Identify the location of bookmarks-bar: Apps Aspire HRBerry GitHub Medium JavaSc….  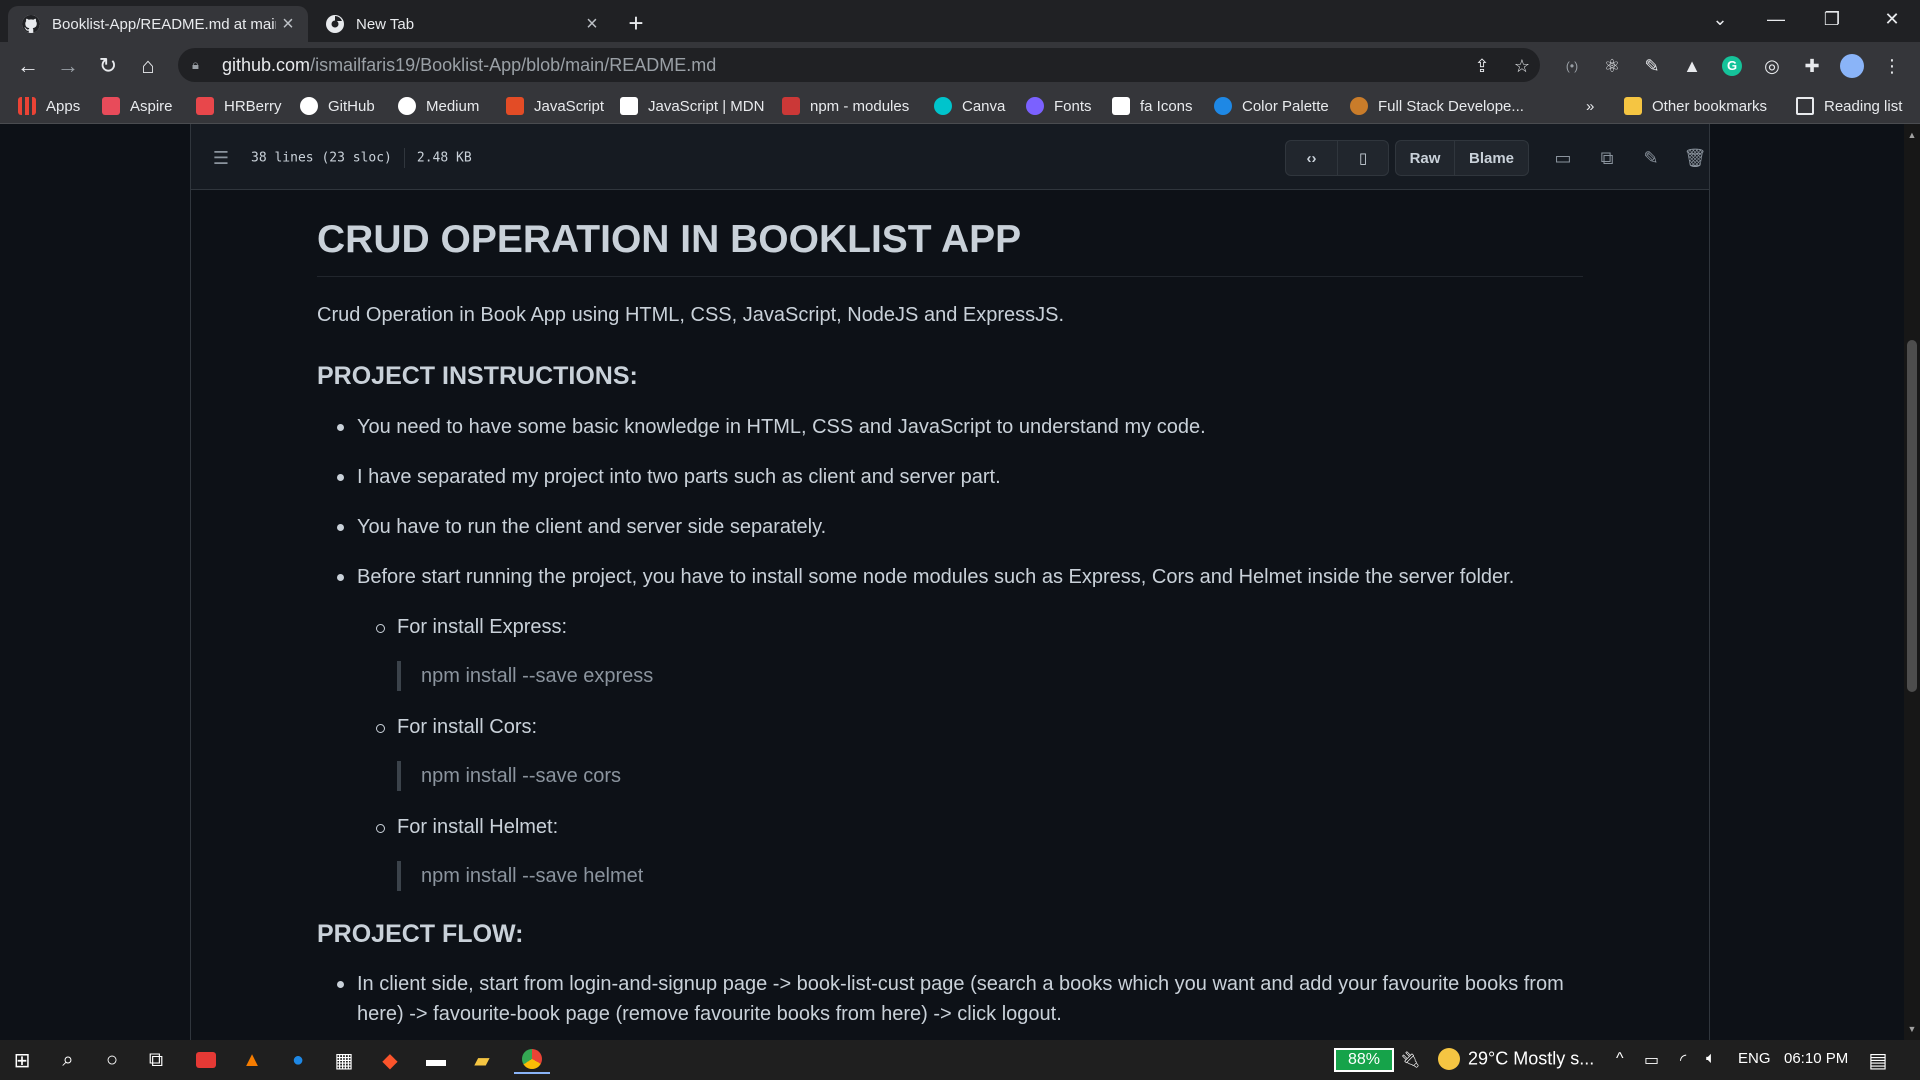
(960, 106).